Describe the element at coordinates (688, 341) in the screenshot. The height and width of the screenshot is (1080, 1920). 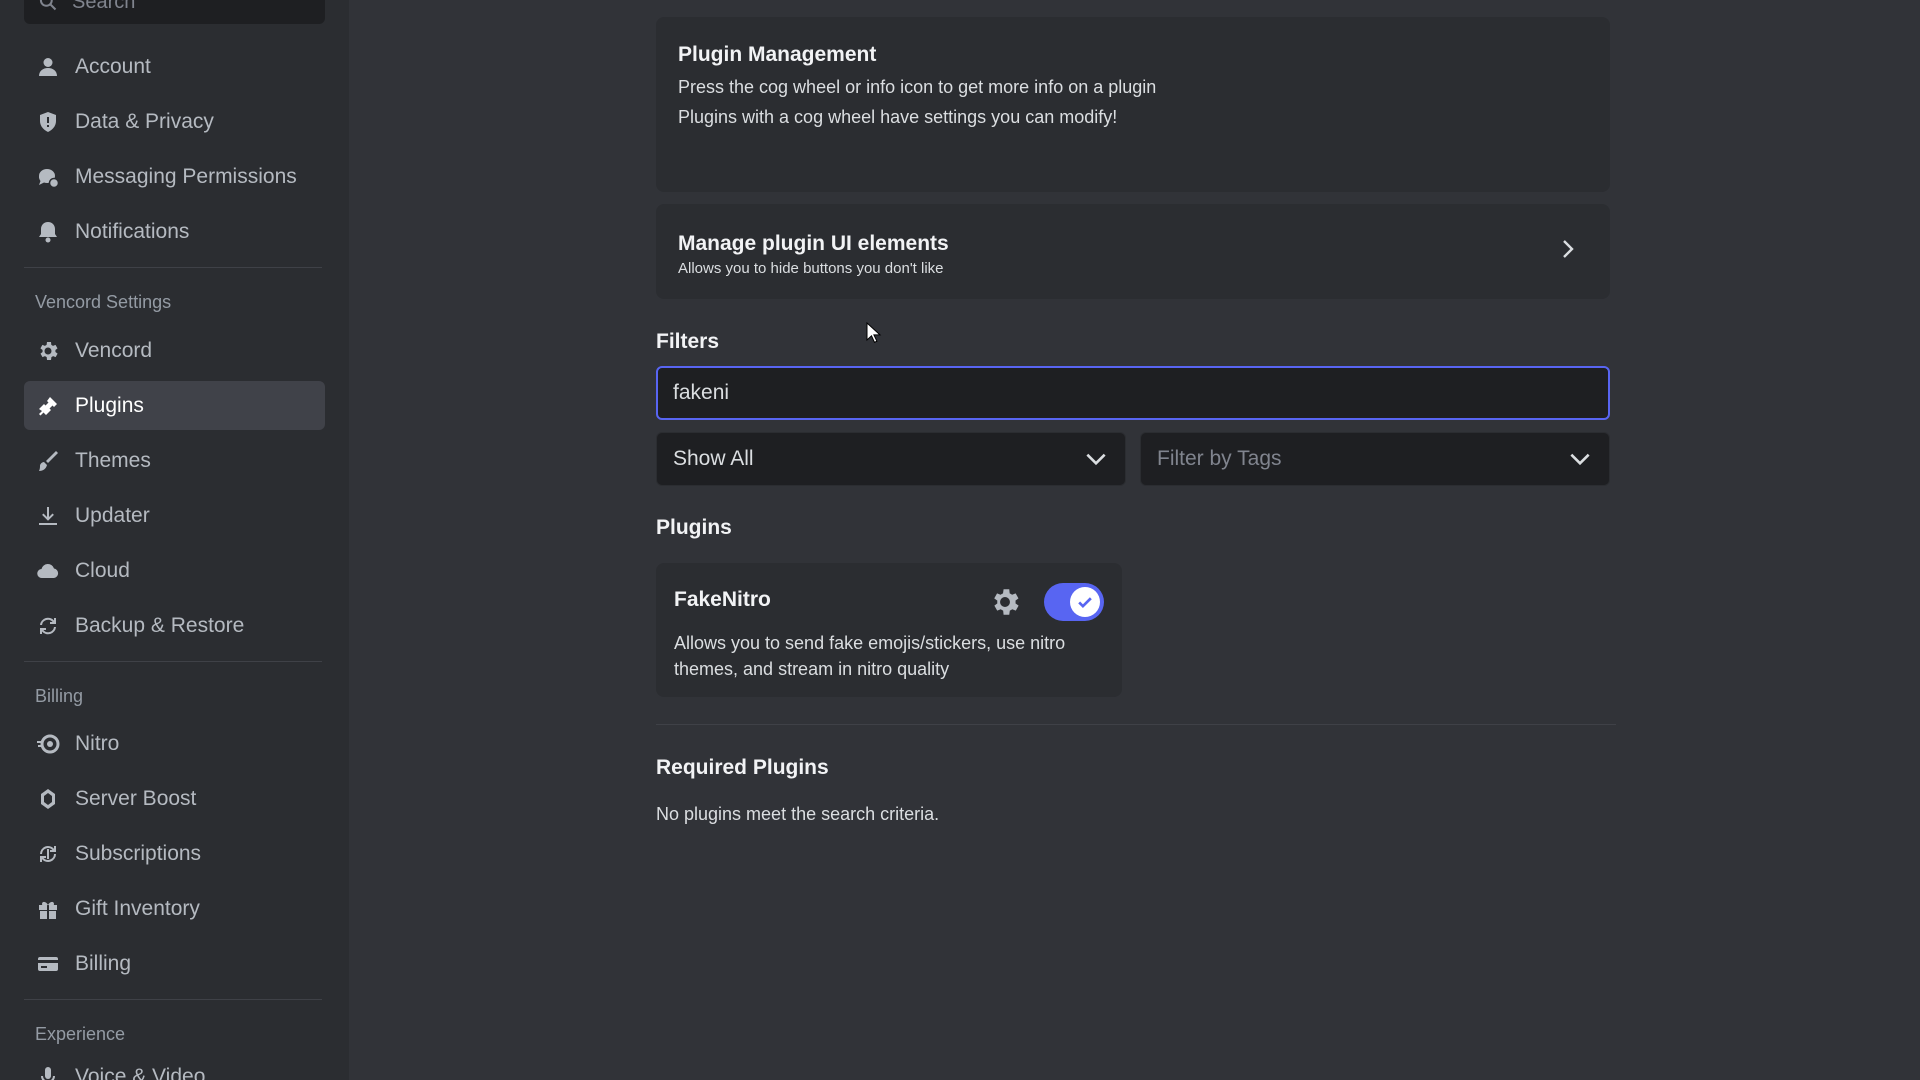
I see `filters-heading: Filters` at that location.